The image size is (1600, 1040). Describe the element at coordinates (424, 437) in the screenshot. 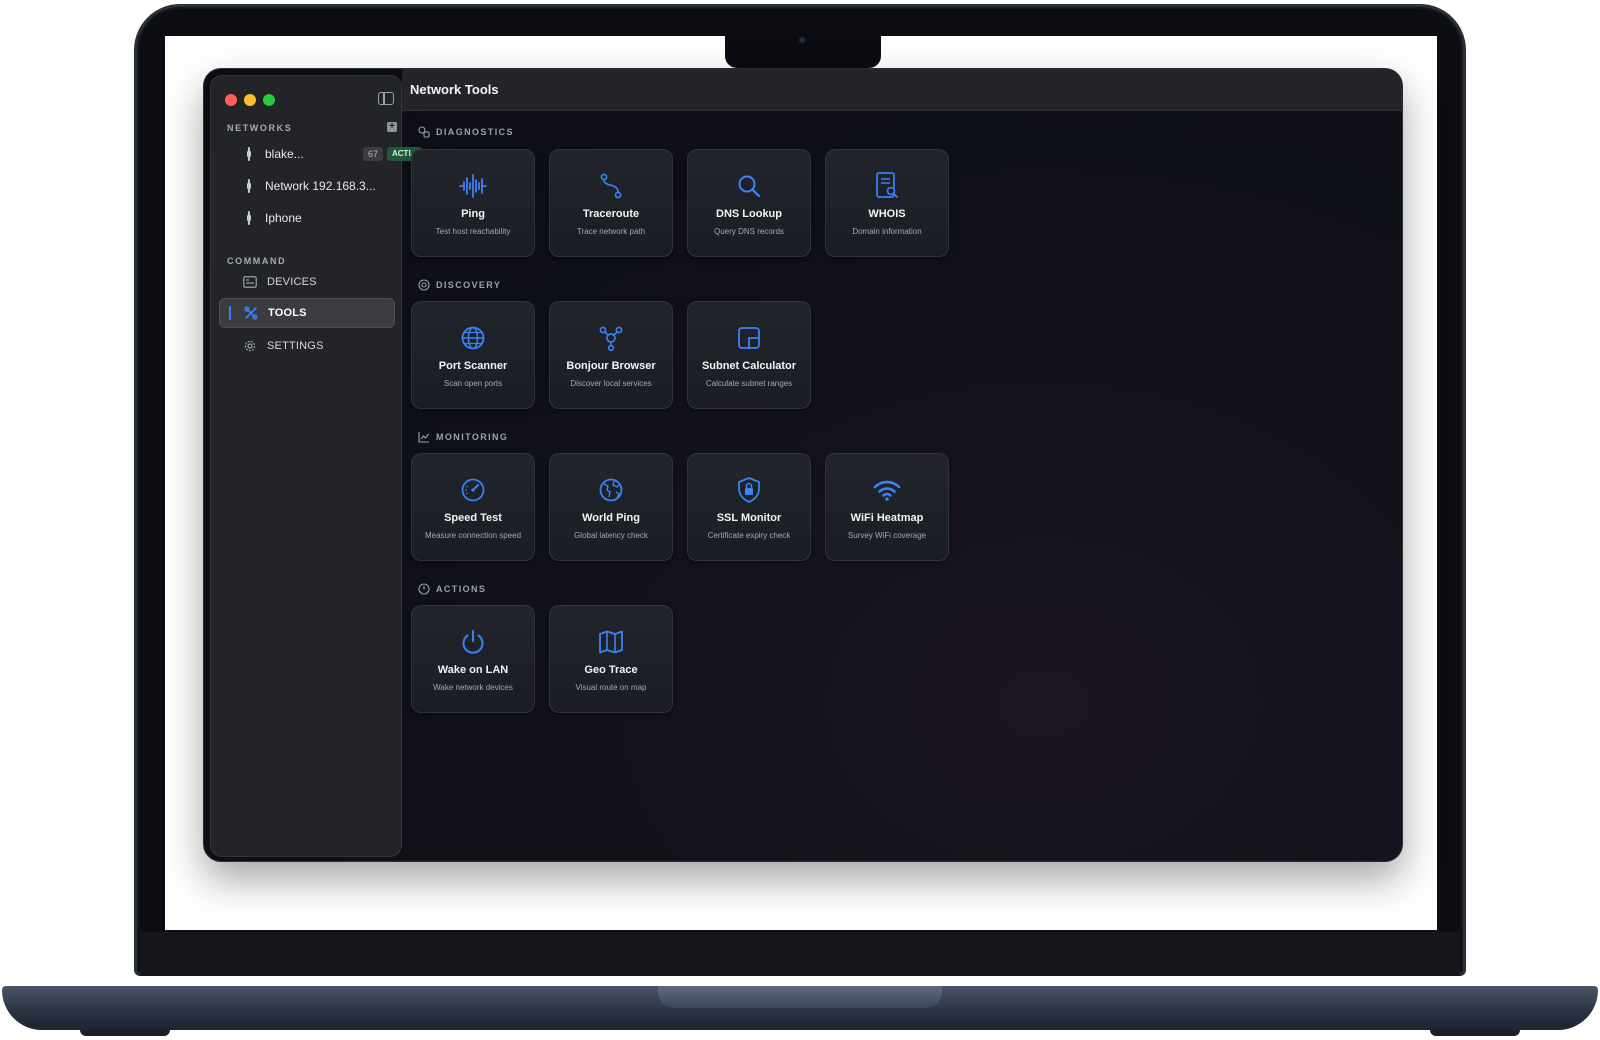

I see `chart-icon` at that location.